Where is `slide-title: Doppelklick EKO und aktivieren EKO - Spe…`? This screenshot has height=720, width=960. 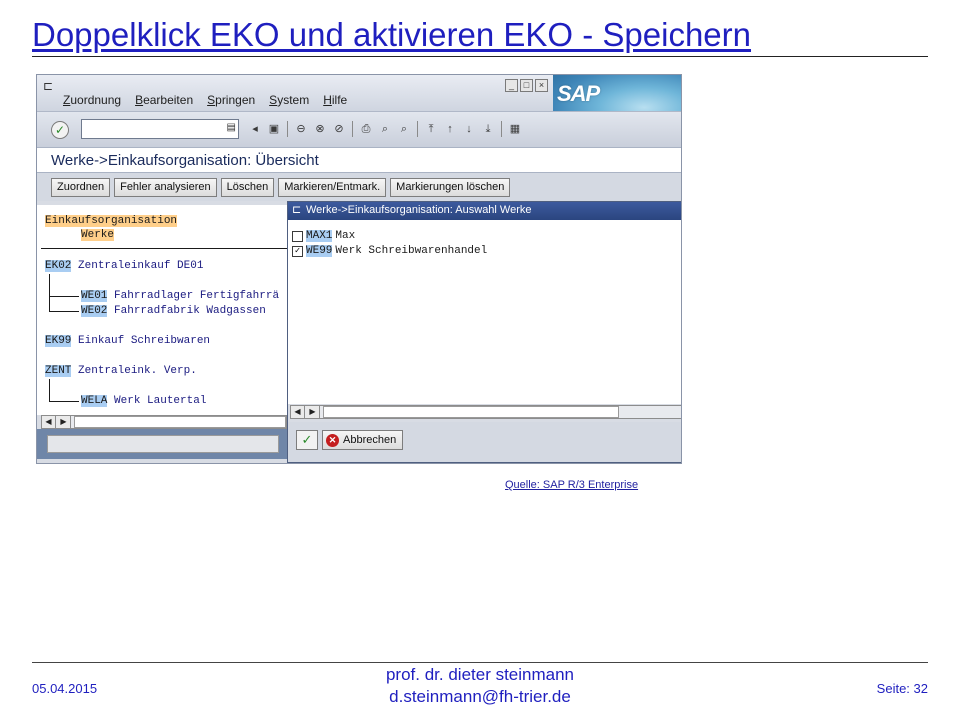 slide-title: Doppelklick EKO und aktivieren EKO - Spe… is located at coordinates (392, 34).